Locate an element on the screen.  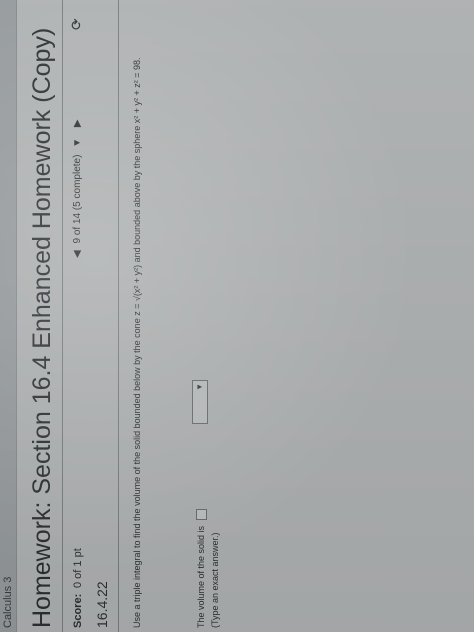
question-list-dropdown: ▼ is located at coordinates (77, 143).